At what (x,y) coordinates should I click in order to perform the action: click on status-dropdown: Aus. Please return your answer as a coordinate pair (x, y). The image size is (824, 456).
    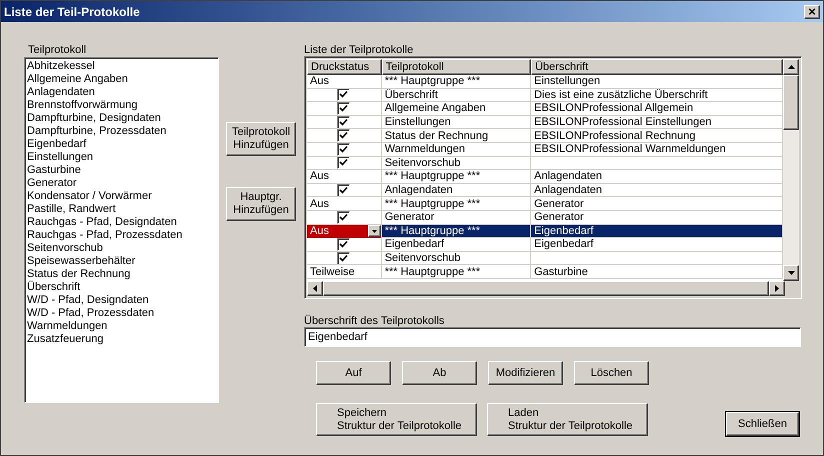
    Looking at the image, I should click on (344, 231).